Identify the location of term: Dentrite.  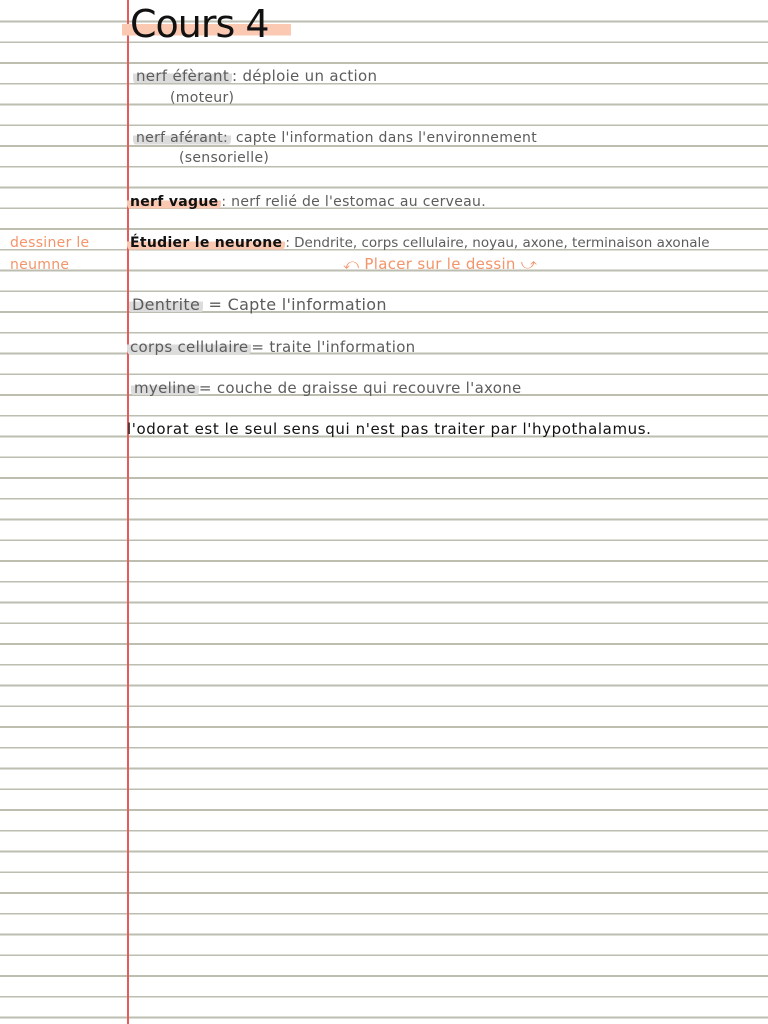
(166, 304).